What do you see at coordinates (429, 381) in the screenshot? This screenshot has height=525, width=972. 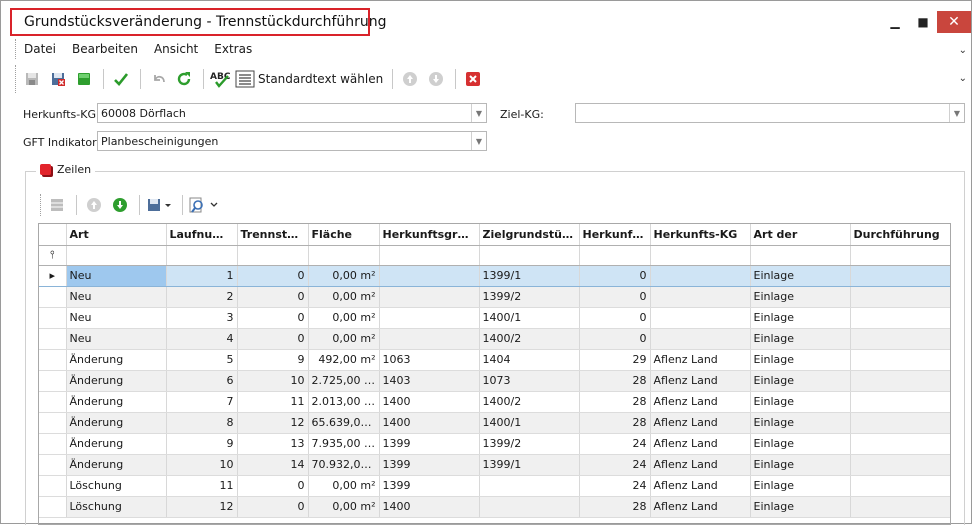 I see `table-cell: 1403` at bounding box center [429, 381].